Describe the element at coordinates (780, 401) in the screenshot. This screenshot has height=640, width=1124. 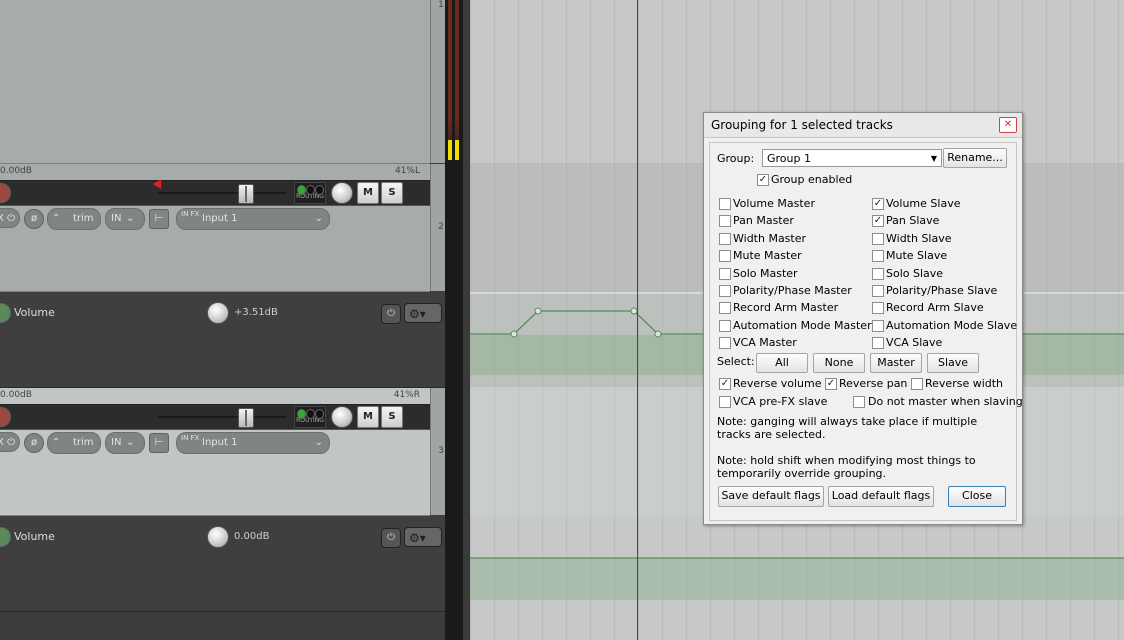
I see `vca-prefx-label: VCA pre-FX slave` at that location.